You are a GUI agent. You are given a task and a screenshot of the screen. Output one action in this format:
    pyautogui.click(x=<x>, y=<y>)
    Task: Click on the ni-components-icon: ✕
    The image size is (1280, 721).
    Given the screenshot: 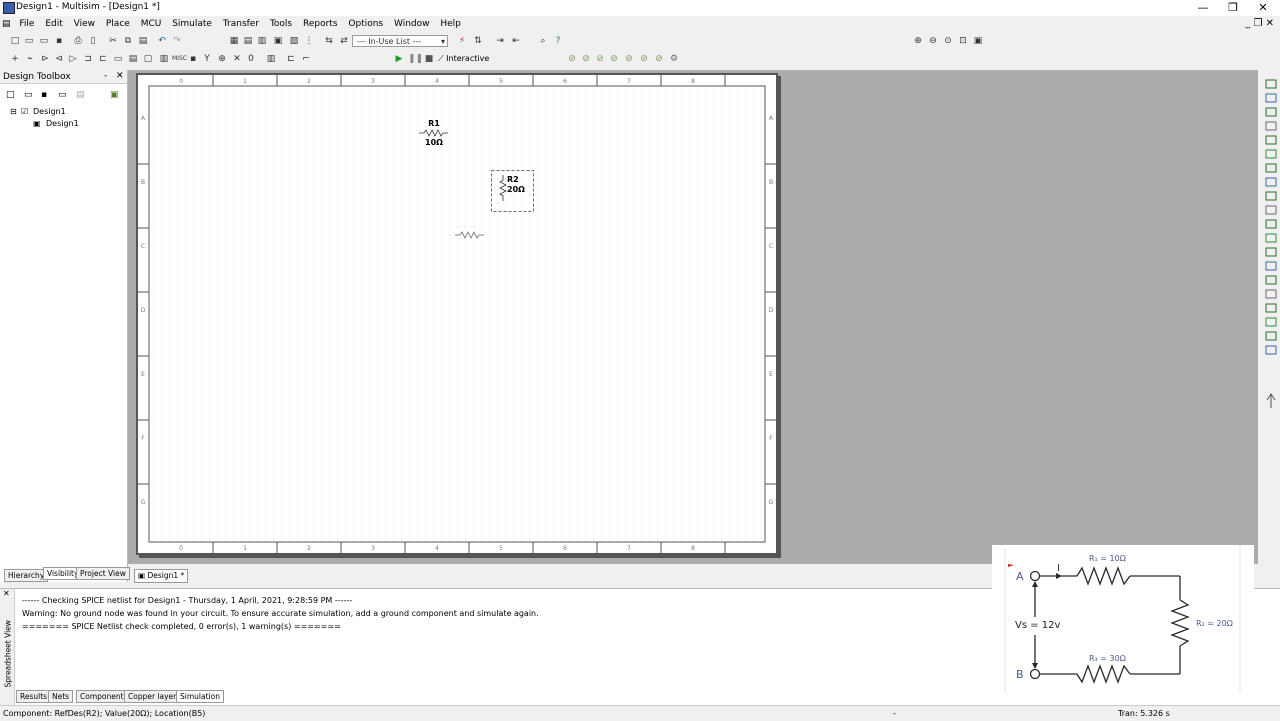 What is the action you would take?
    pyautogui.click(x=237, y=59)
    